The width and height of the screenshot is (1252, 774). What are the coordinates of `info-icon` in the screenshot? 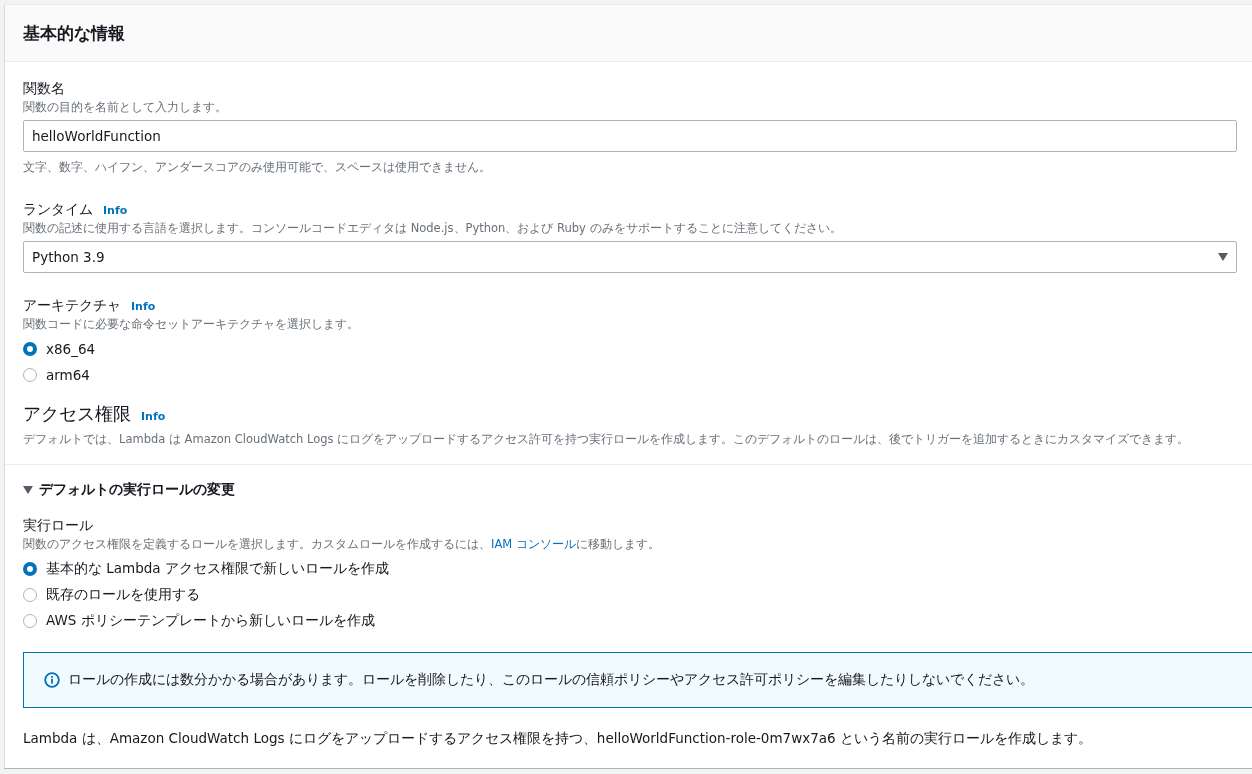 It's located at (52, 680).